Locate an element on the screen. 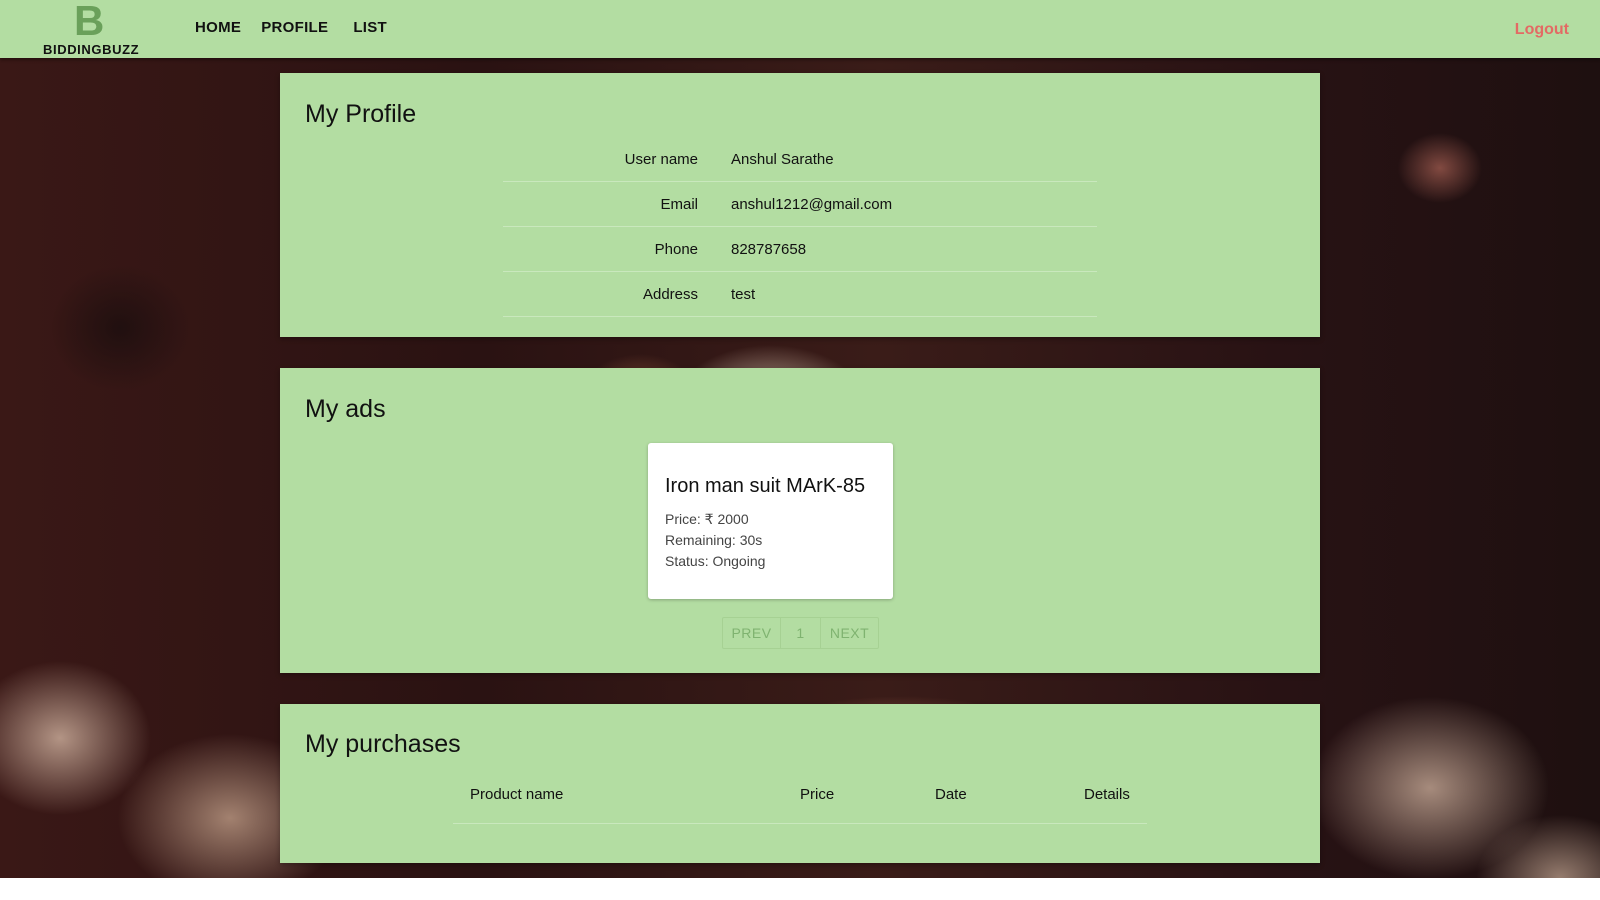 The height and width of the screenshot is (900, 1600). purchases-table-header: Product name Price Date Details is located at coordinates (800, 800).